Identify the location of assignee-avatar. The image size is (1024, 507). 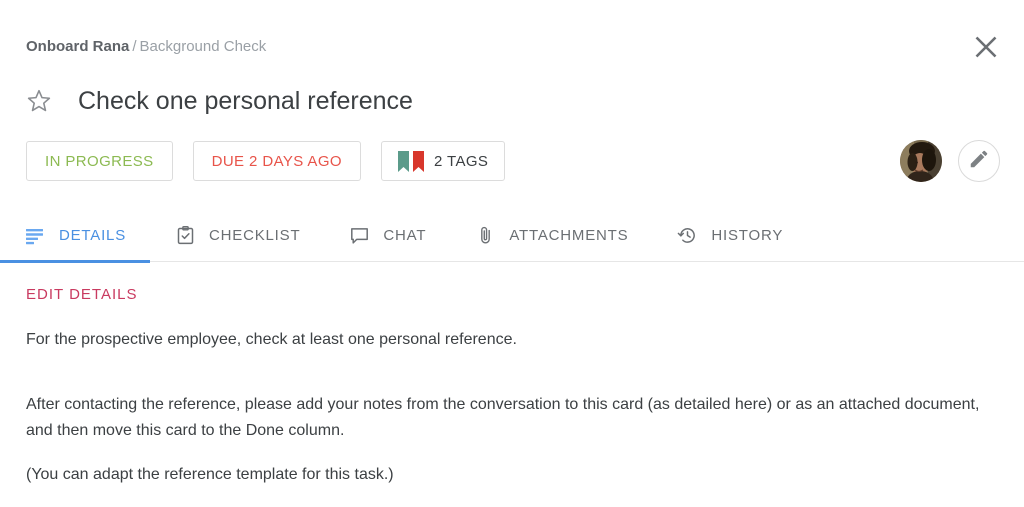
(921, 161).